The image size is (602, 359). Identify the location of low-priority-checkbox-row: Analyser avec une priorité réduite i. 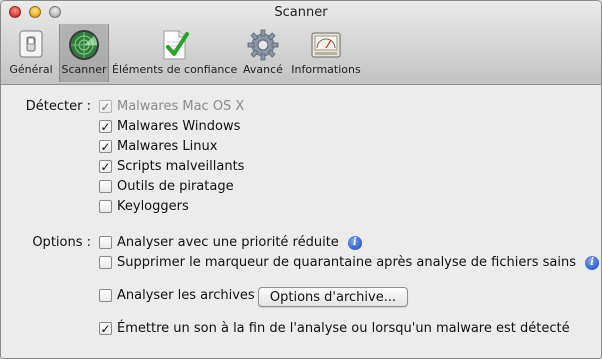
(230, 242).